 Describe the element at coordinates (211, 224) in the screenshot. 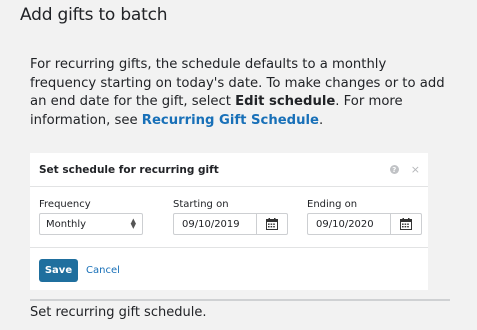

I see `starting-on-value: 09/10/2019` at that location.